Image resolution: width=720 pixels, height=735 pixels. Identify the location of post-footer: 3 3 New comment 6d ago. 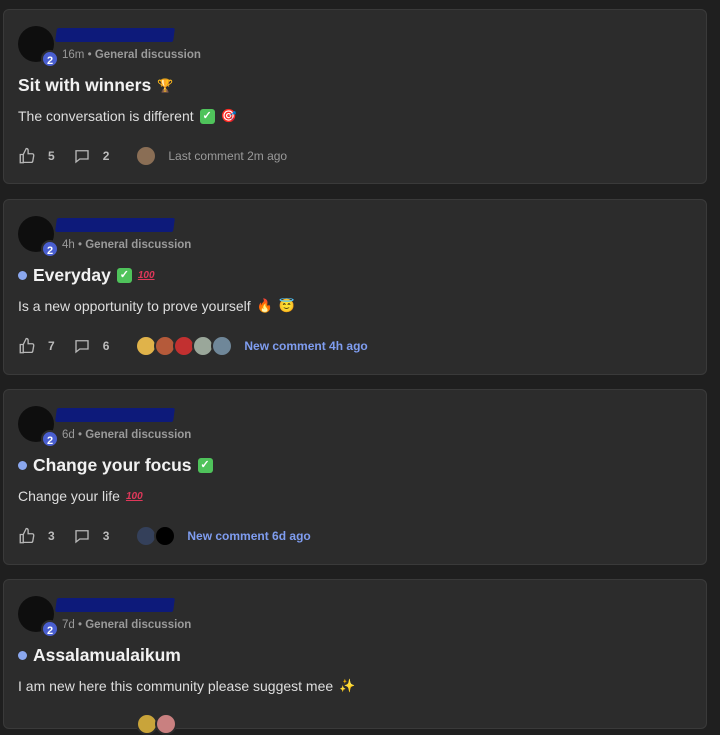
(164, 536).